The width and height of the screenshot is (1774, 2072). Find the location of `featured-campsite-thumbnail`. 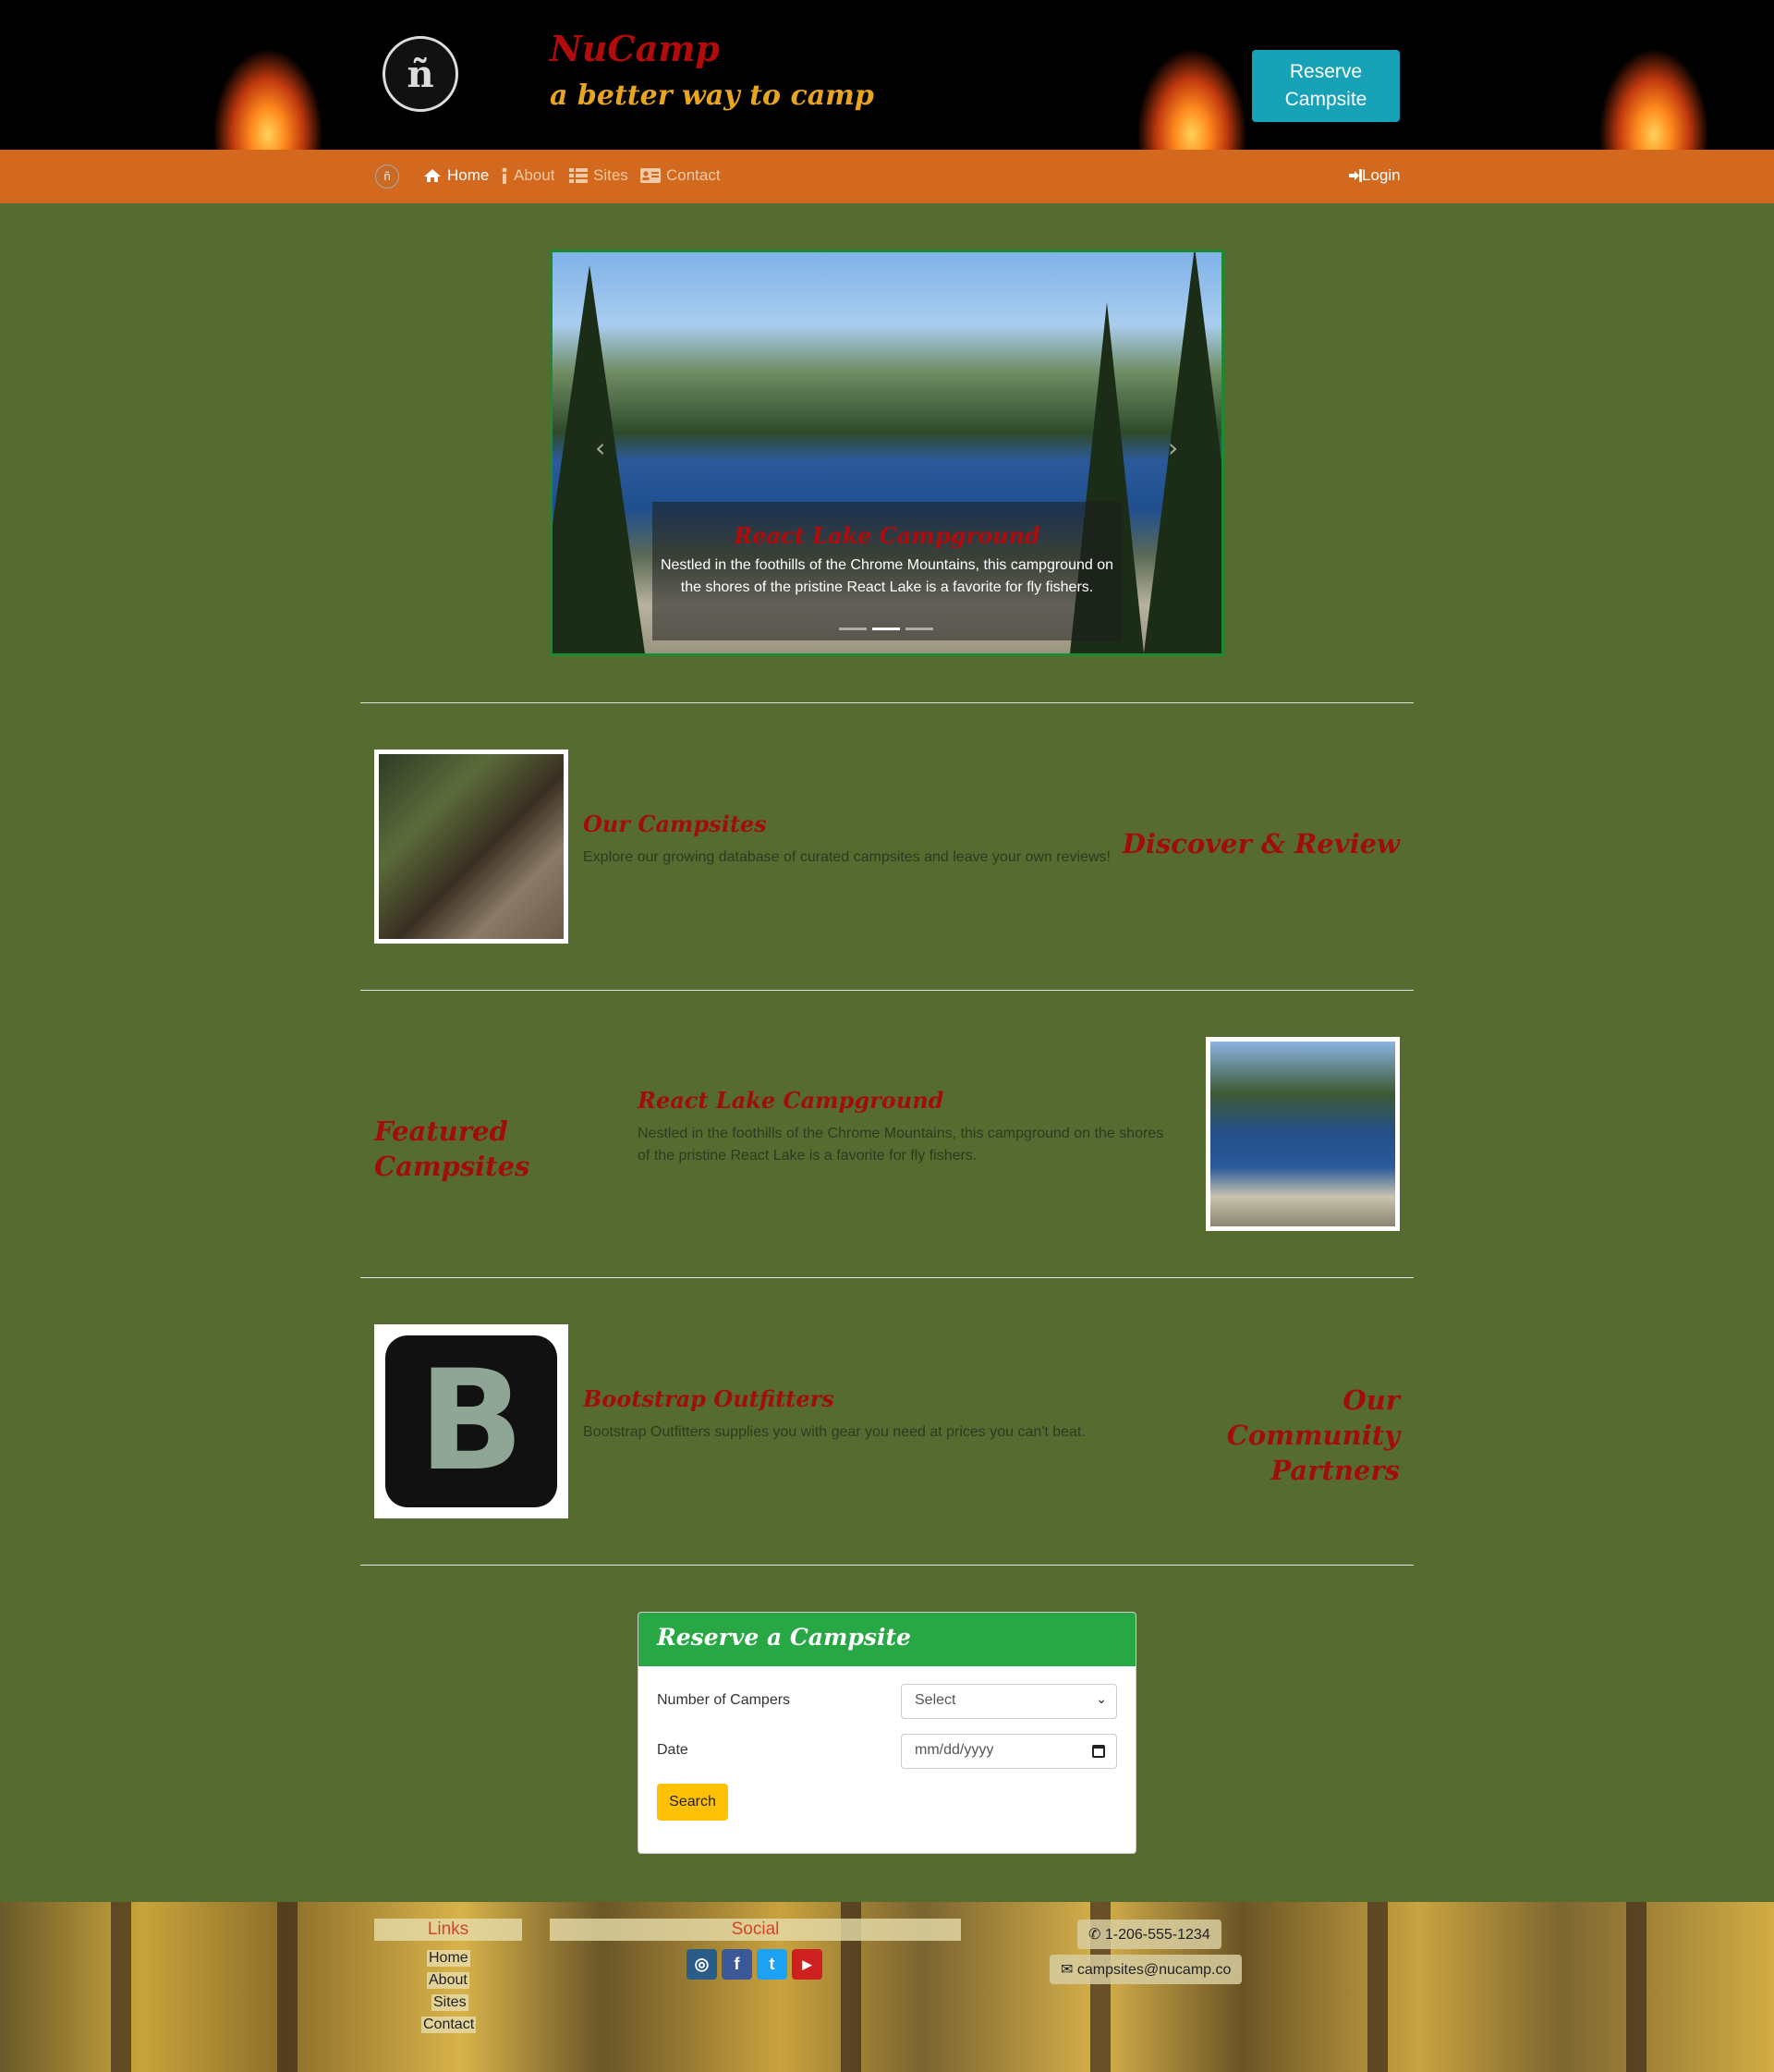

featured-campsite-thumbnail is located at coordinates (1303, 1134).